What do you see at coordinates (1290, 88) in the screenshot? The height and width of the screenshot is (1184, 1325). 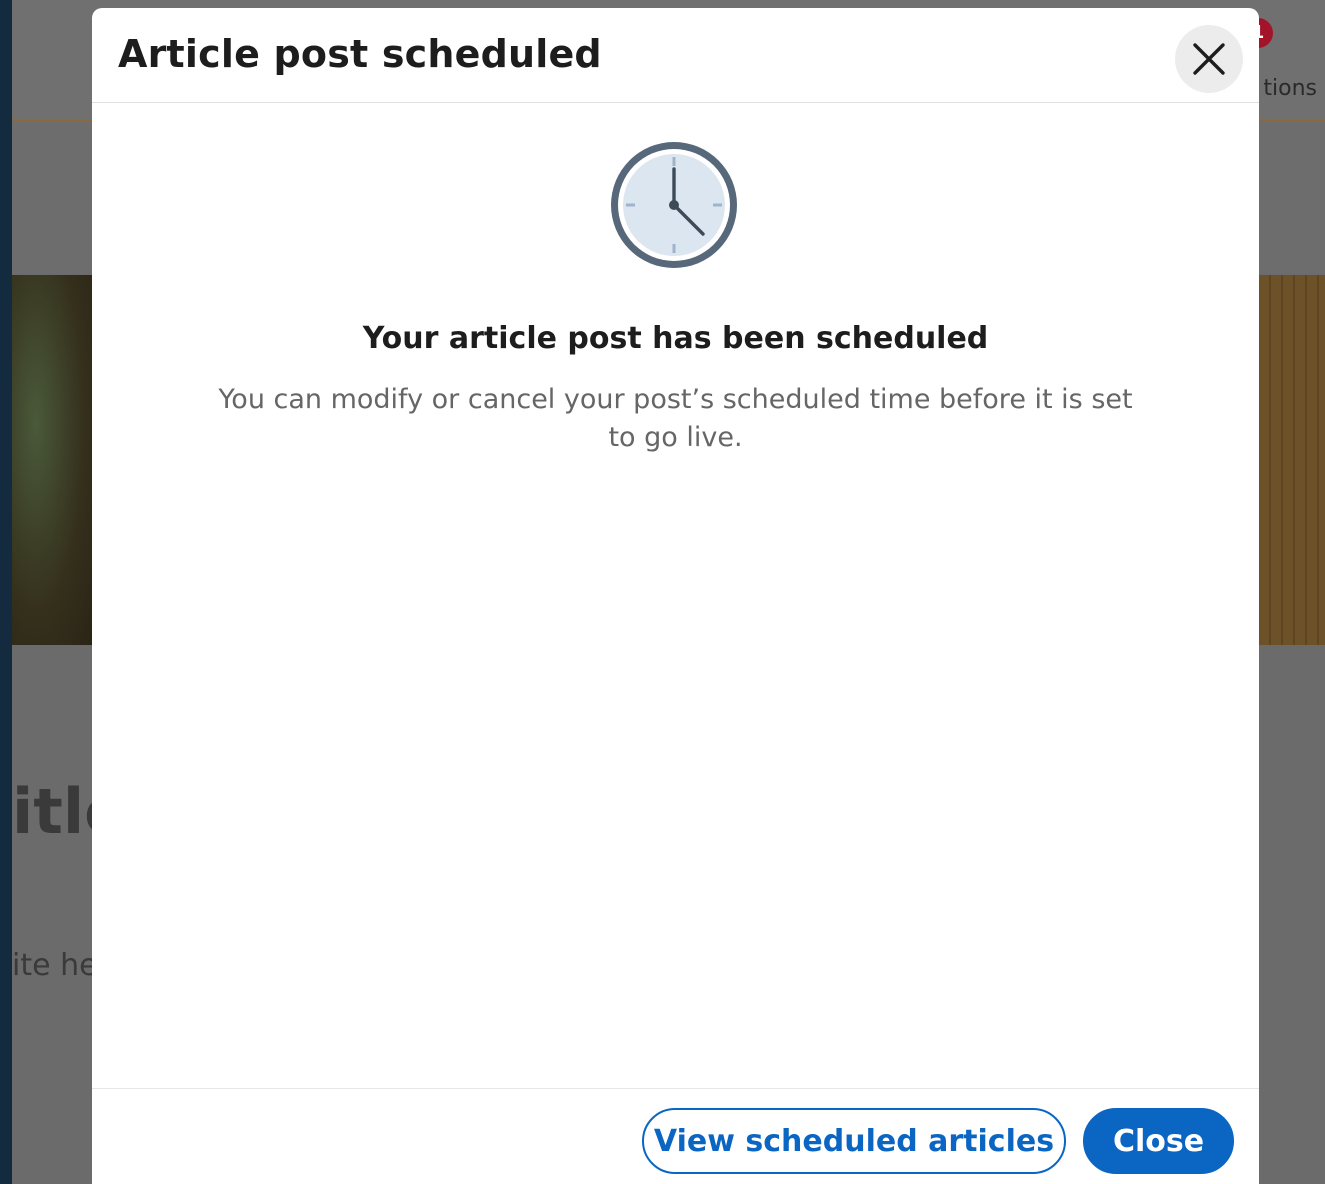 I see `background-notifications-label: tions` at bounding box center [1290, 88].